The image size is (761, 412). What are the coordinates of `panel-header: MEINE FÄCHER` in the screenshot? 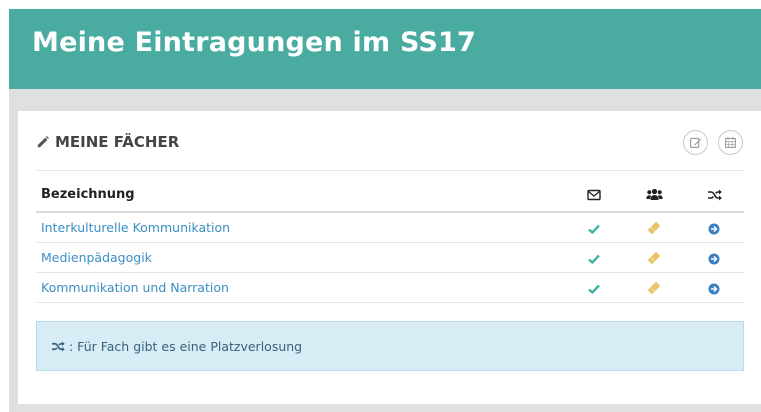 It's located at (107, 142).